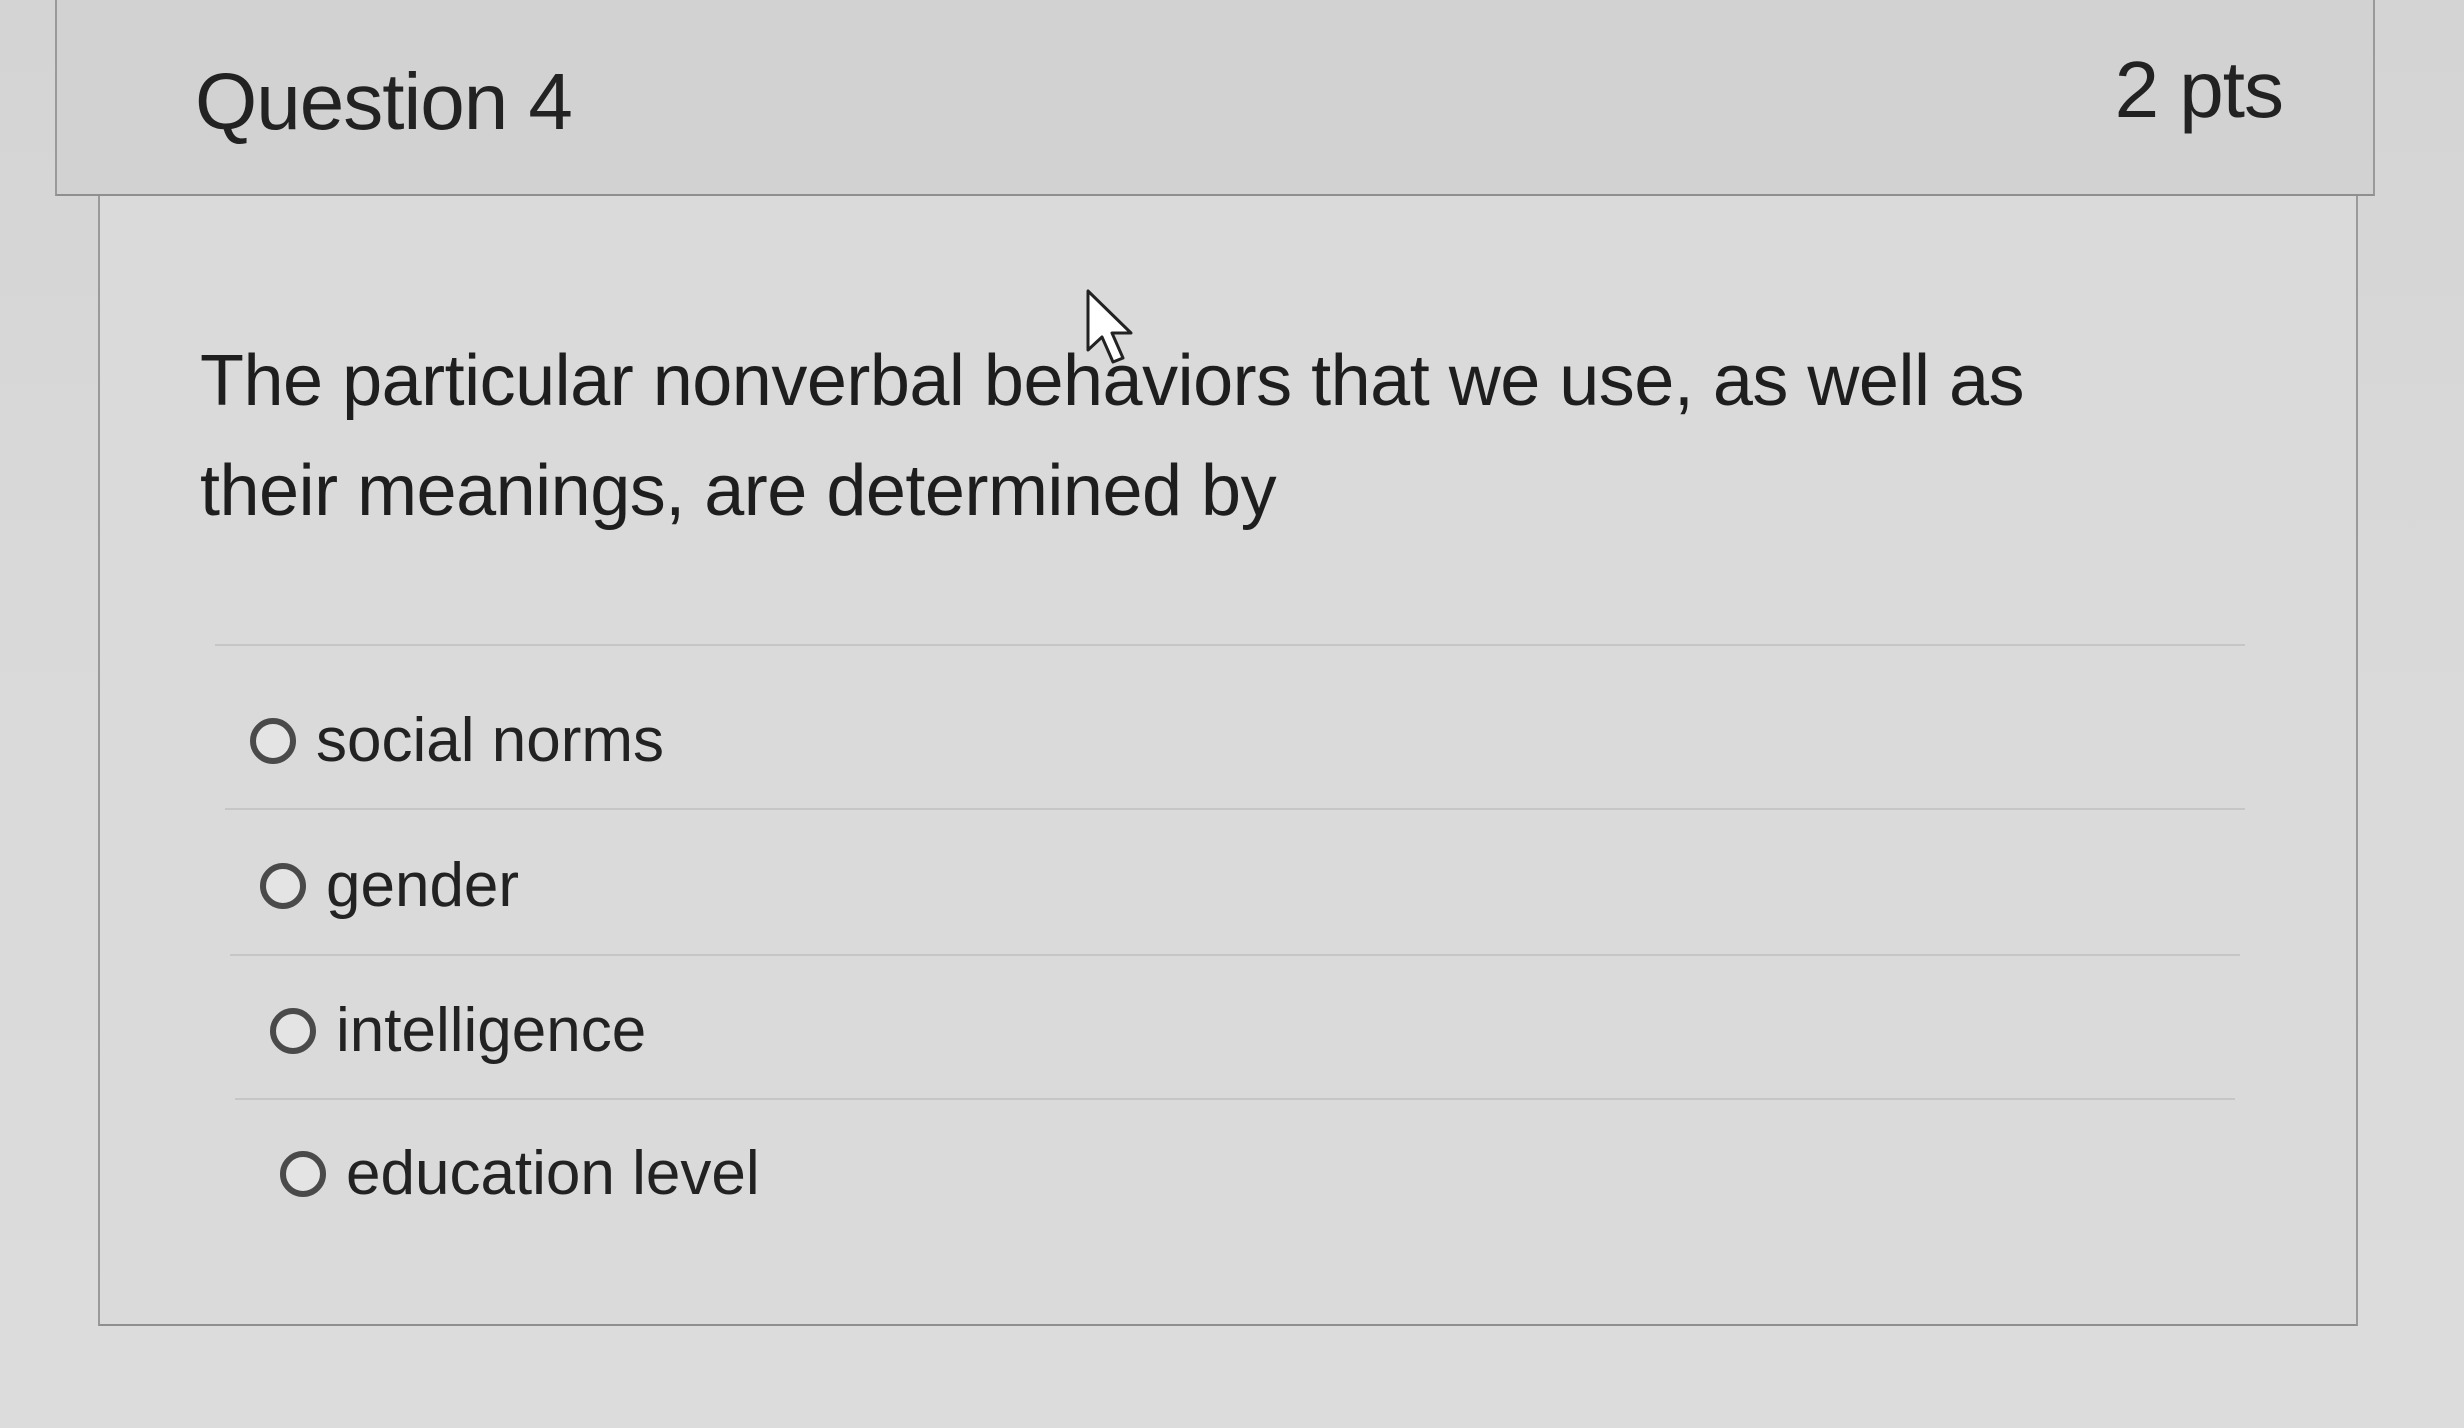 The width and height of the screenshot is (2464, 1428). I want to click on mouse-pointer-icon, so click(1109, 326).